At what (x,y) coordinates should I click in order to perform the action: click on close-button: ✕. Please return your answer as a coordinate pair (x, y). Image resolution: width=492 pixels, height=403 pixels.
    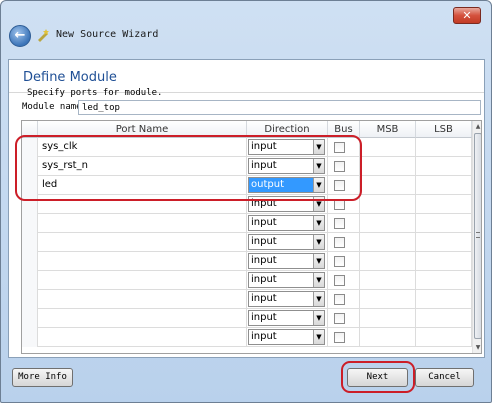
    Looking at the image, I should click on (467, 15).